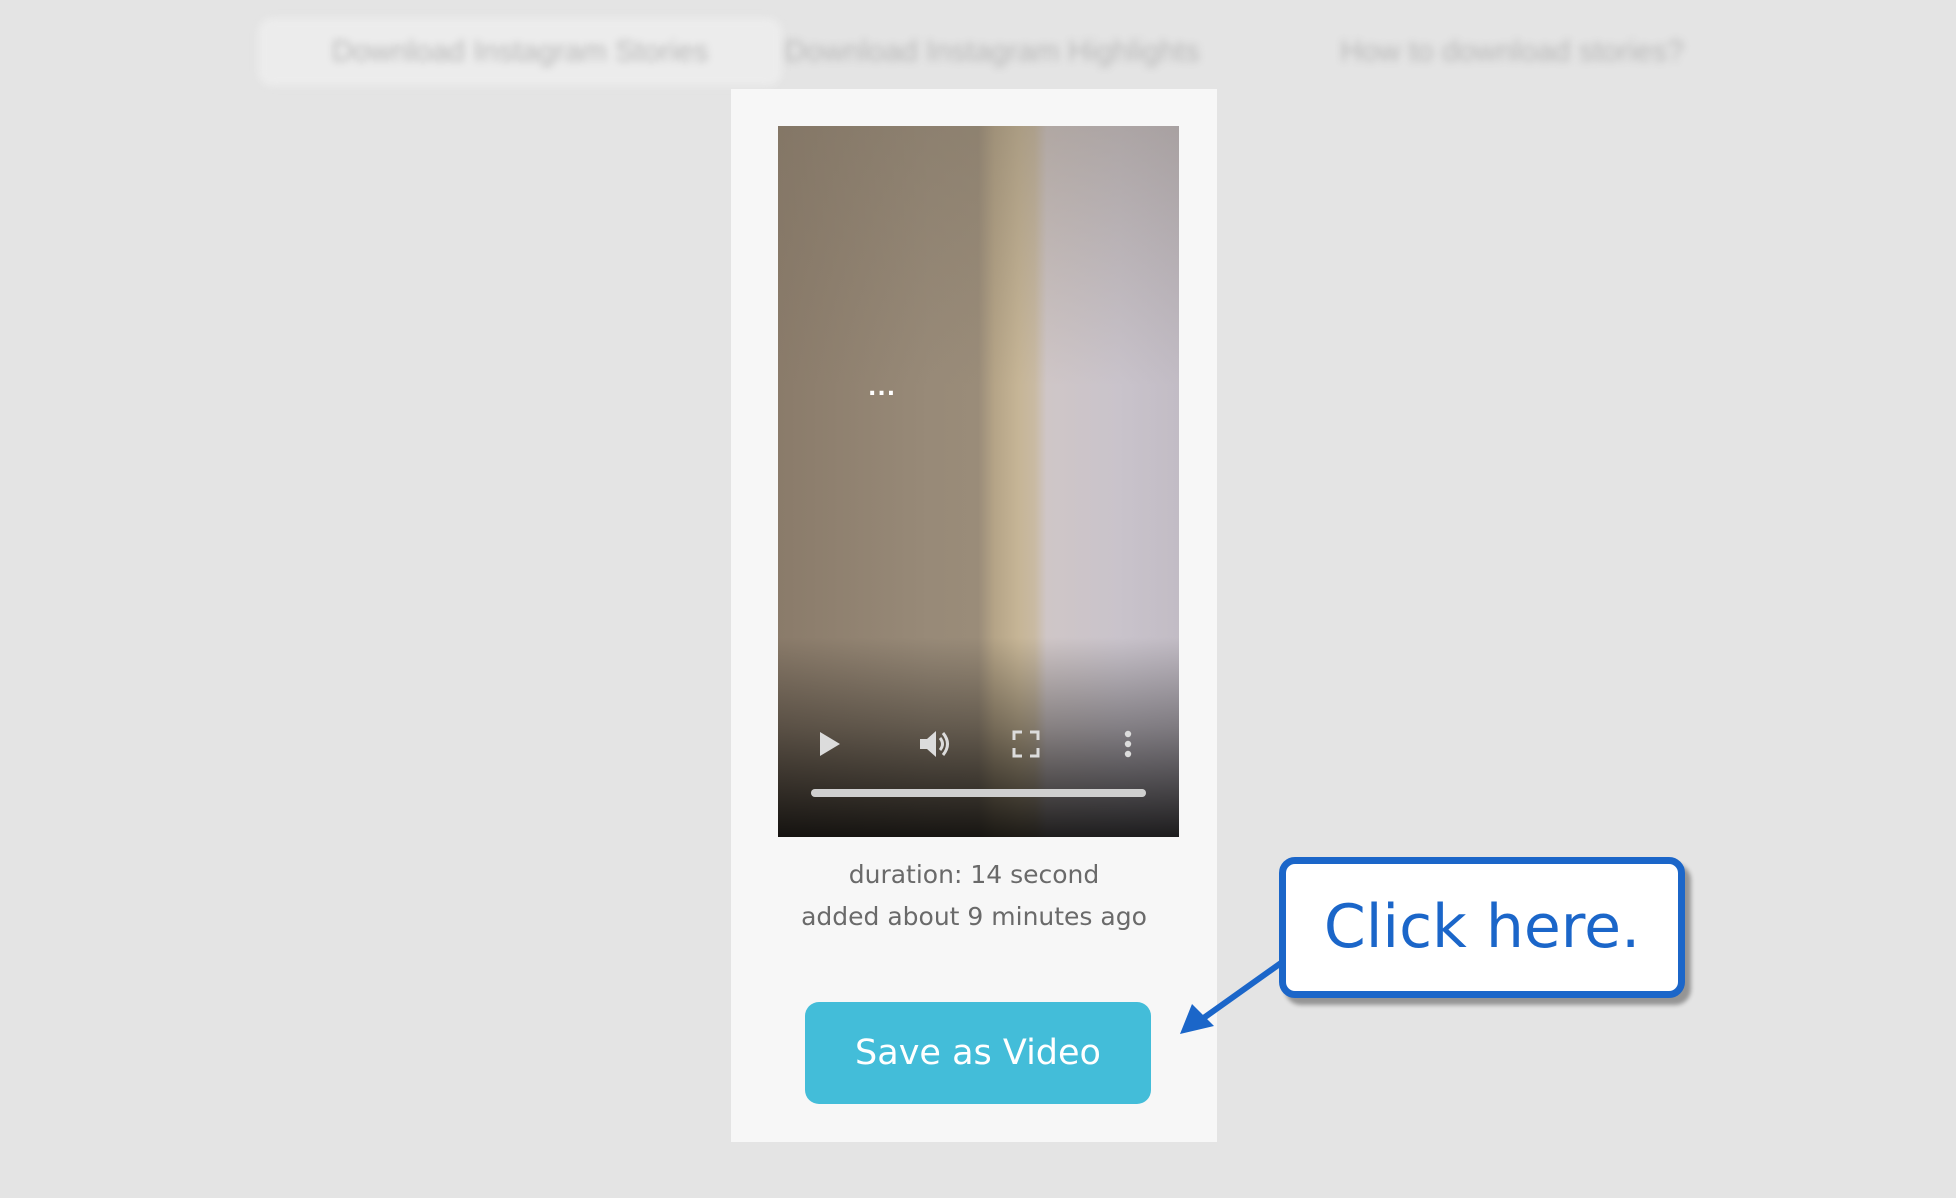  I want to click on nav-download-highlights: Download Instagram Highlights, so click(992, 52).